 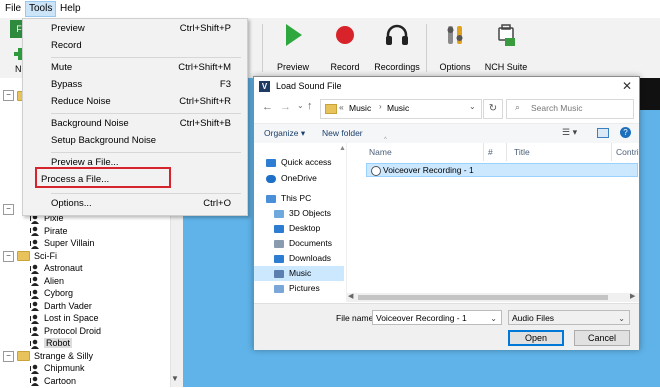 I want to click on filename-value: Voiceover Recording - 1, so click(x=421, y=318).